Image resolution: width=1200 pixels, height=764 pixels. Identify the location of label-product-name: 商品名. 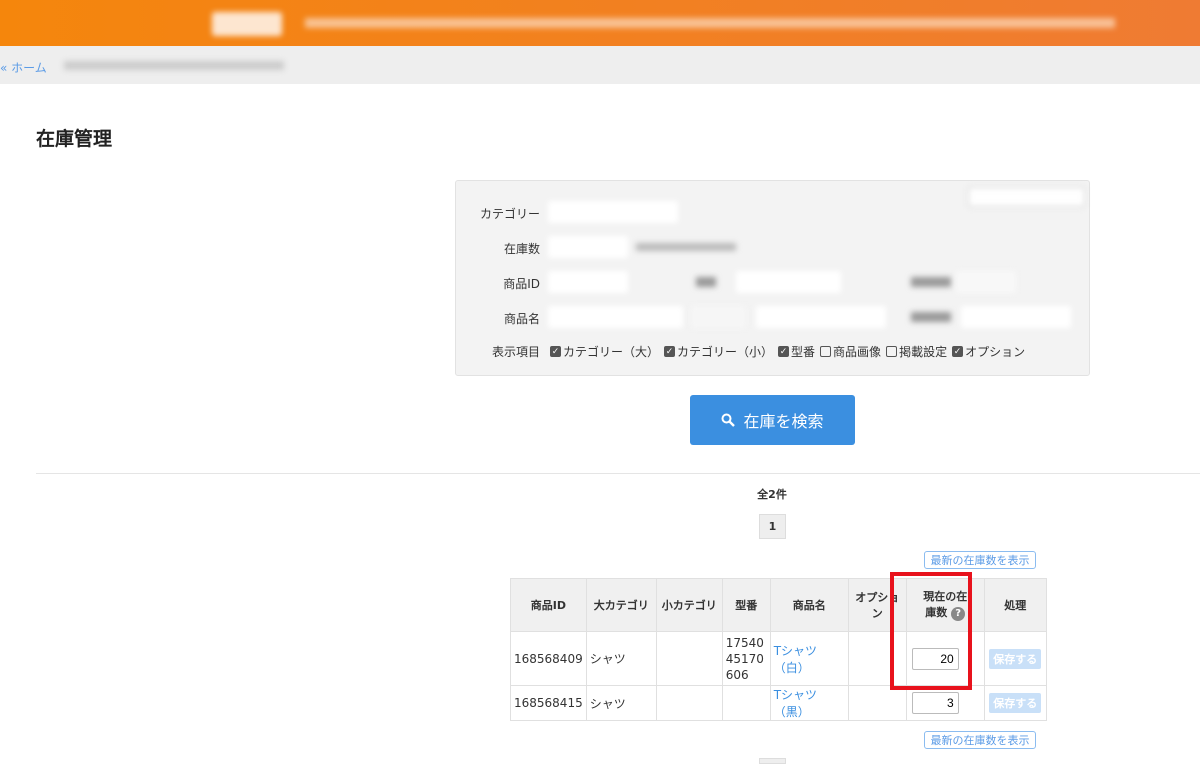
(521, 319).